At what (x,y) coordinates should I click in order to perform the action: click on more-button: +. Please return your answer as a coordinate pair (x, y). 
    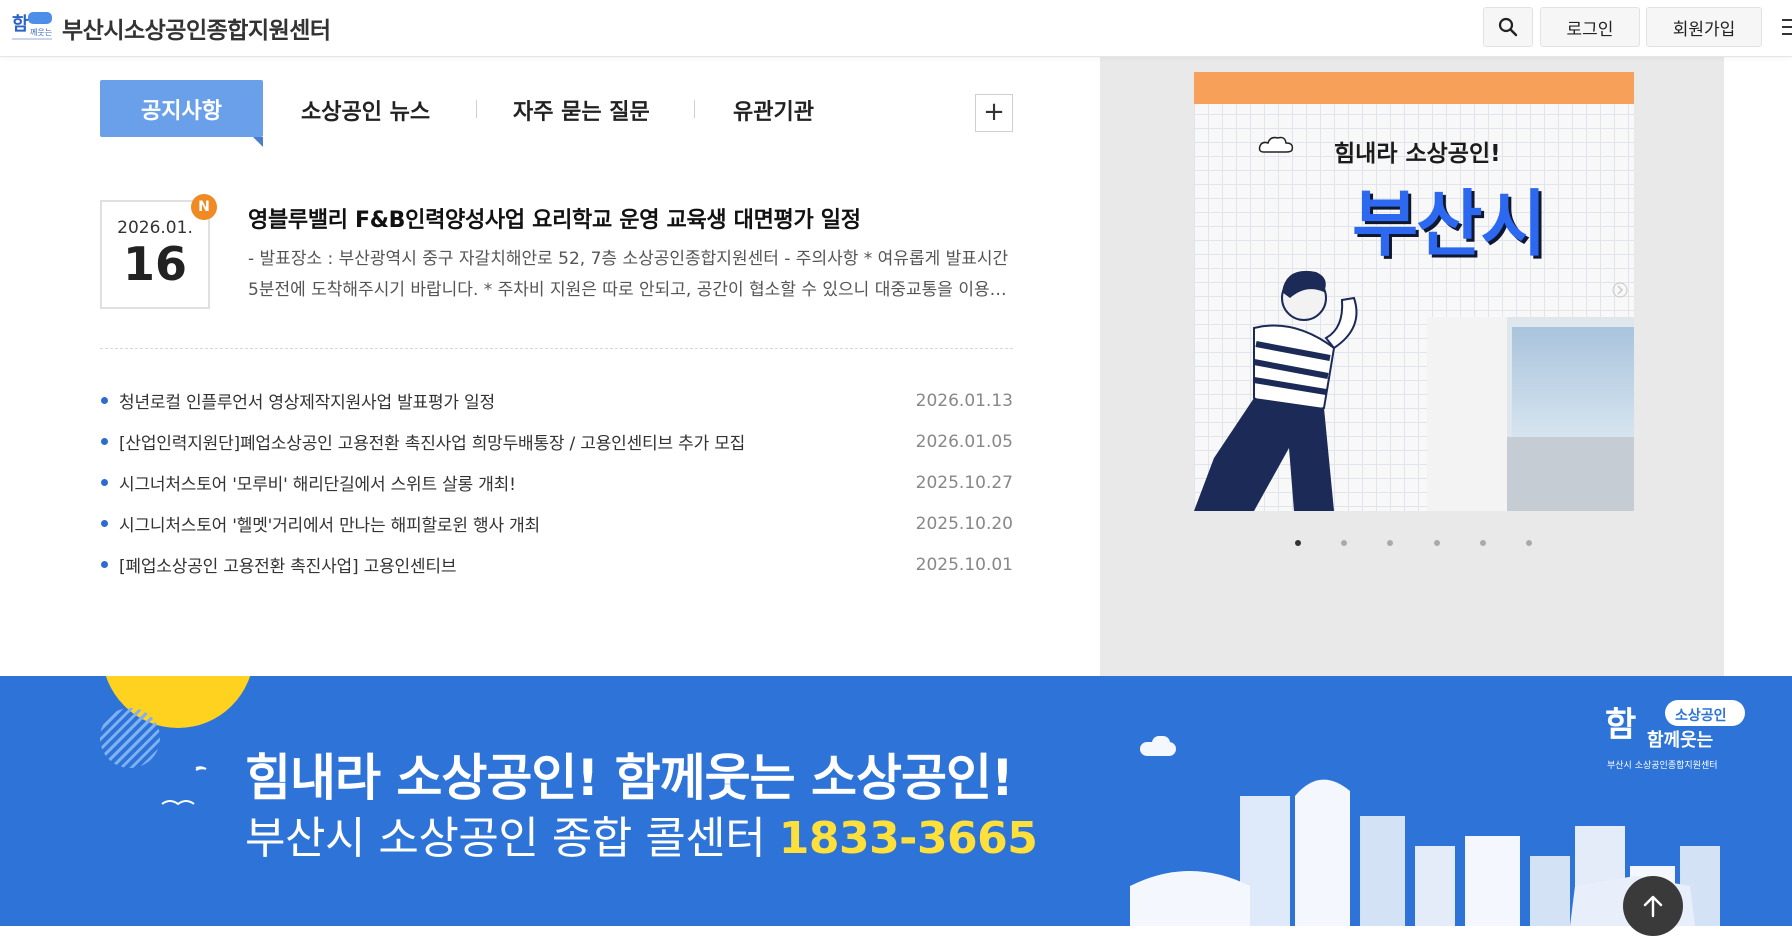
    Looking at the image, I should click on (994, 113).